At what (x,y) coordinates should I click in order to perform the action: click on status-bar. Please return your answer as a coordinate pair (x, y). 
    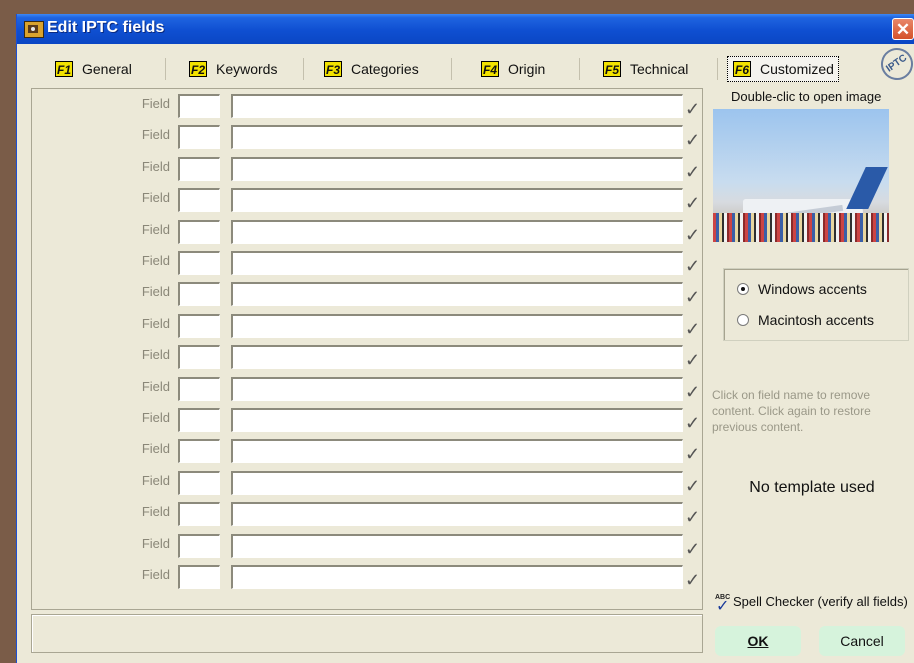
    Looking at the image, I should click on (367, 633).